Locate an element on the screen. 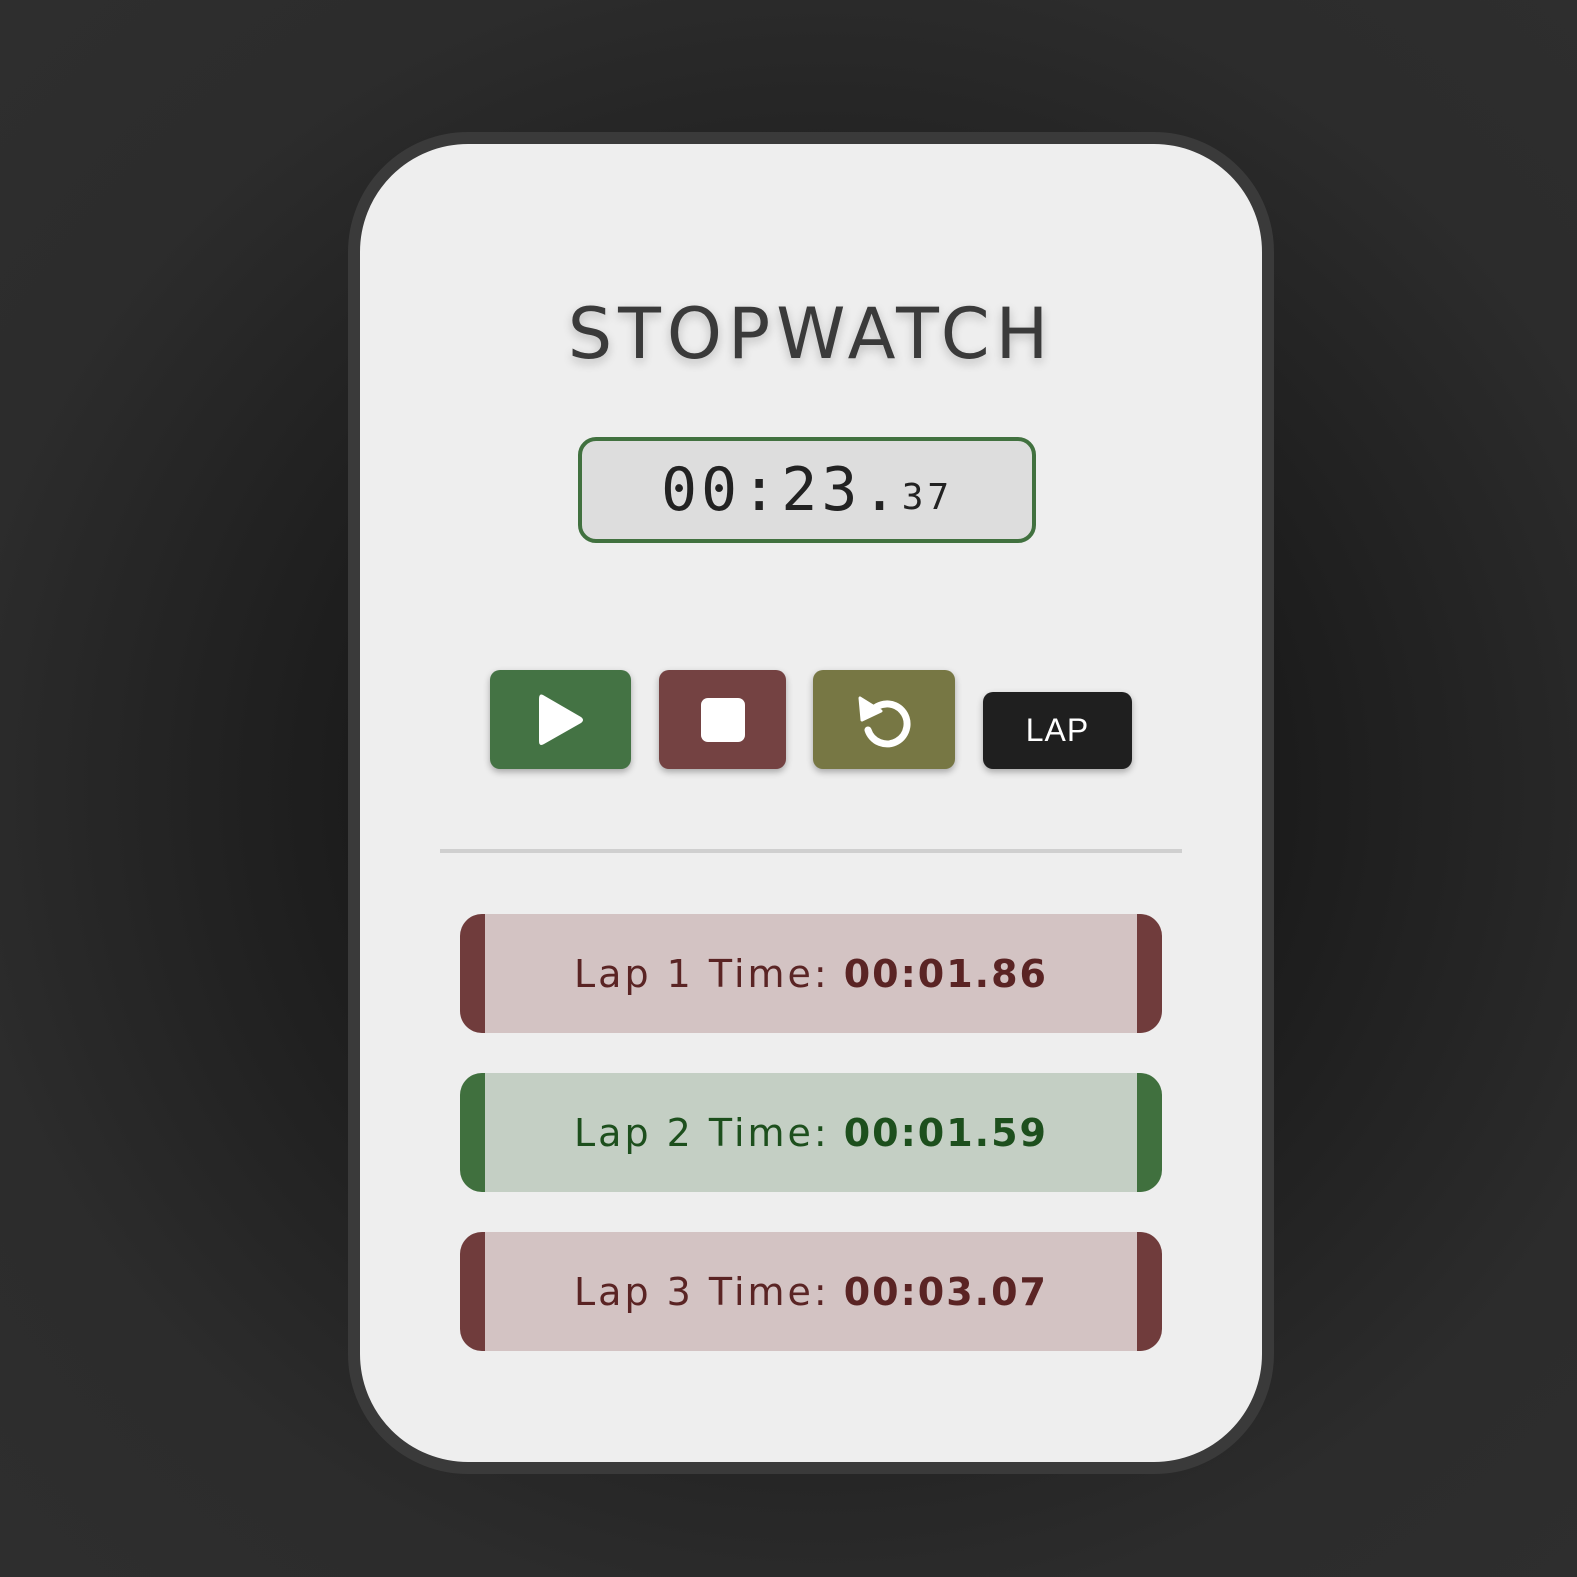 The width and height of the screenshot is (1577, 1577). reset-button is located at coordinates (884, 719).